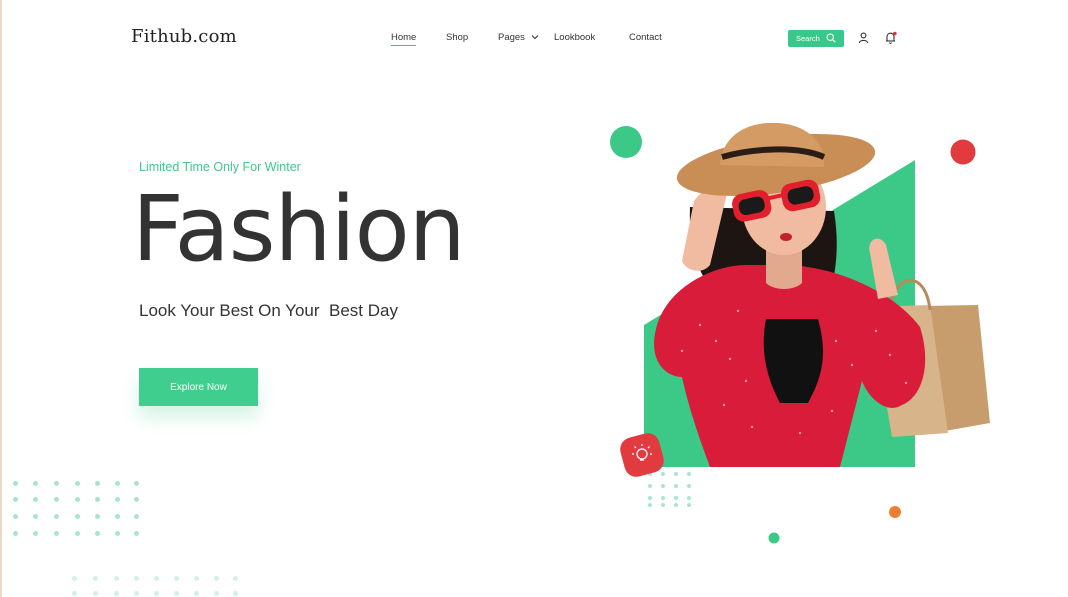  Describe the element at coordinates (268, 310) in the screenshot. I see `hero-subtitle: Look Your Best On Your Best Day` at that location.